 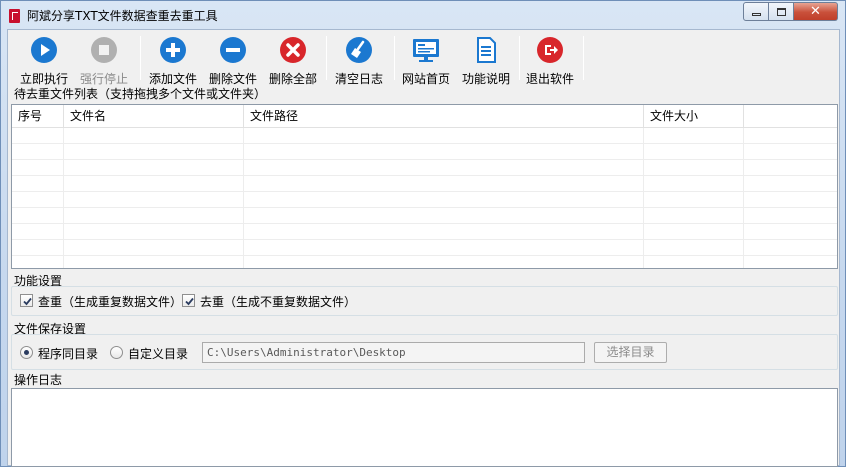 I want to click on window-controls: ✕, so click(x=790, y=11).